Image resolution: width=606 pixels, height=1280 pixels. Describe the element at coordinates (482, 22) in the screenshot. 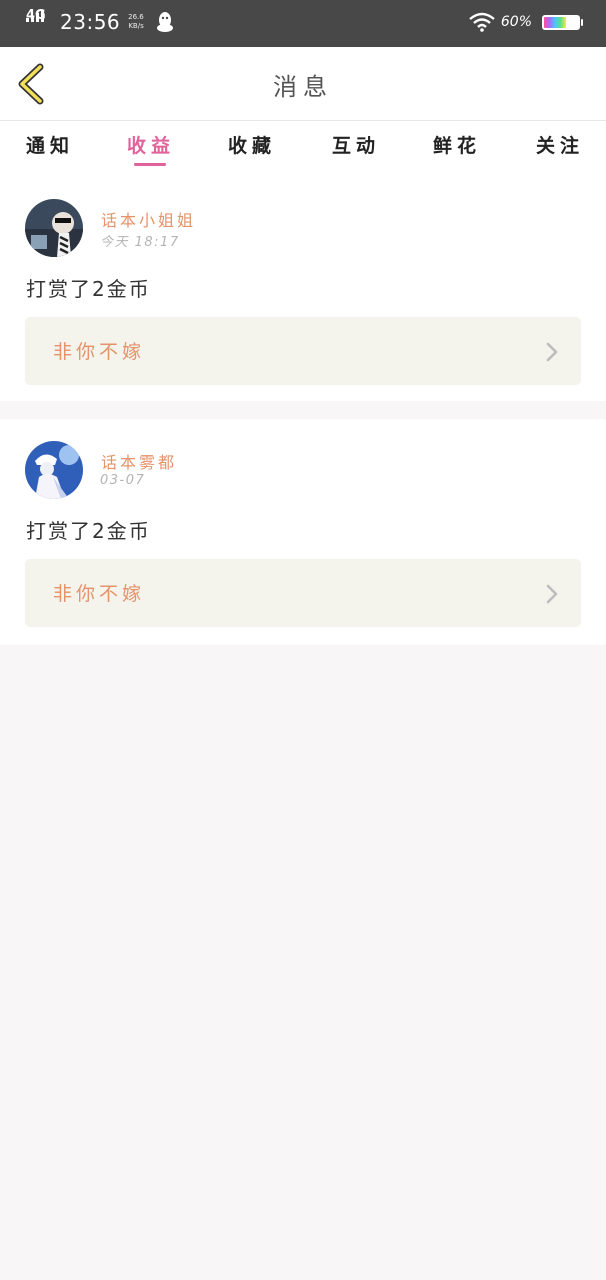

I see `wifi-icon` at that location.